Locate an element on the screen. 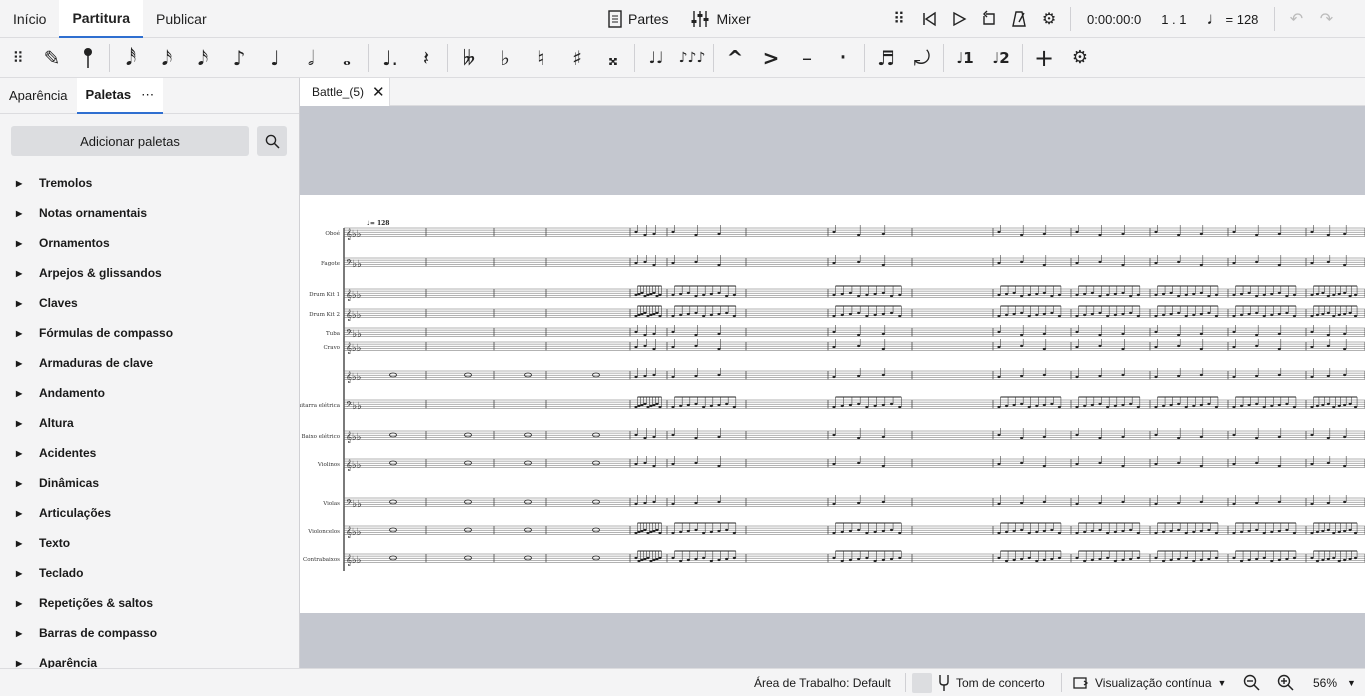 This screenshot has width=1365, height=696. tenuto-icon: – is located at coordinates (807, 58).